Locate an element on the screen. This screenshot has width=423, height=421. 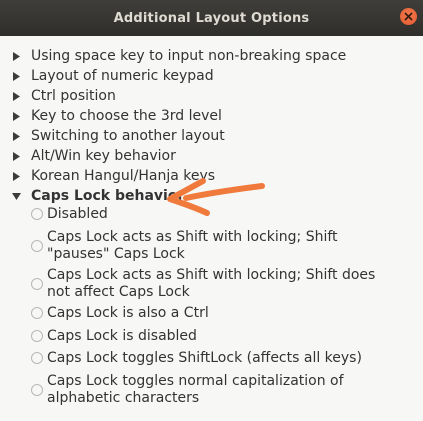
tree-group-label: Layout of numeric keypad is located at coordinates (122, 76).